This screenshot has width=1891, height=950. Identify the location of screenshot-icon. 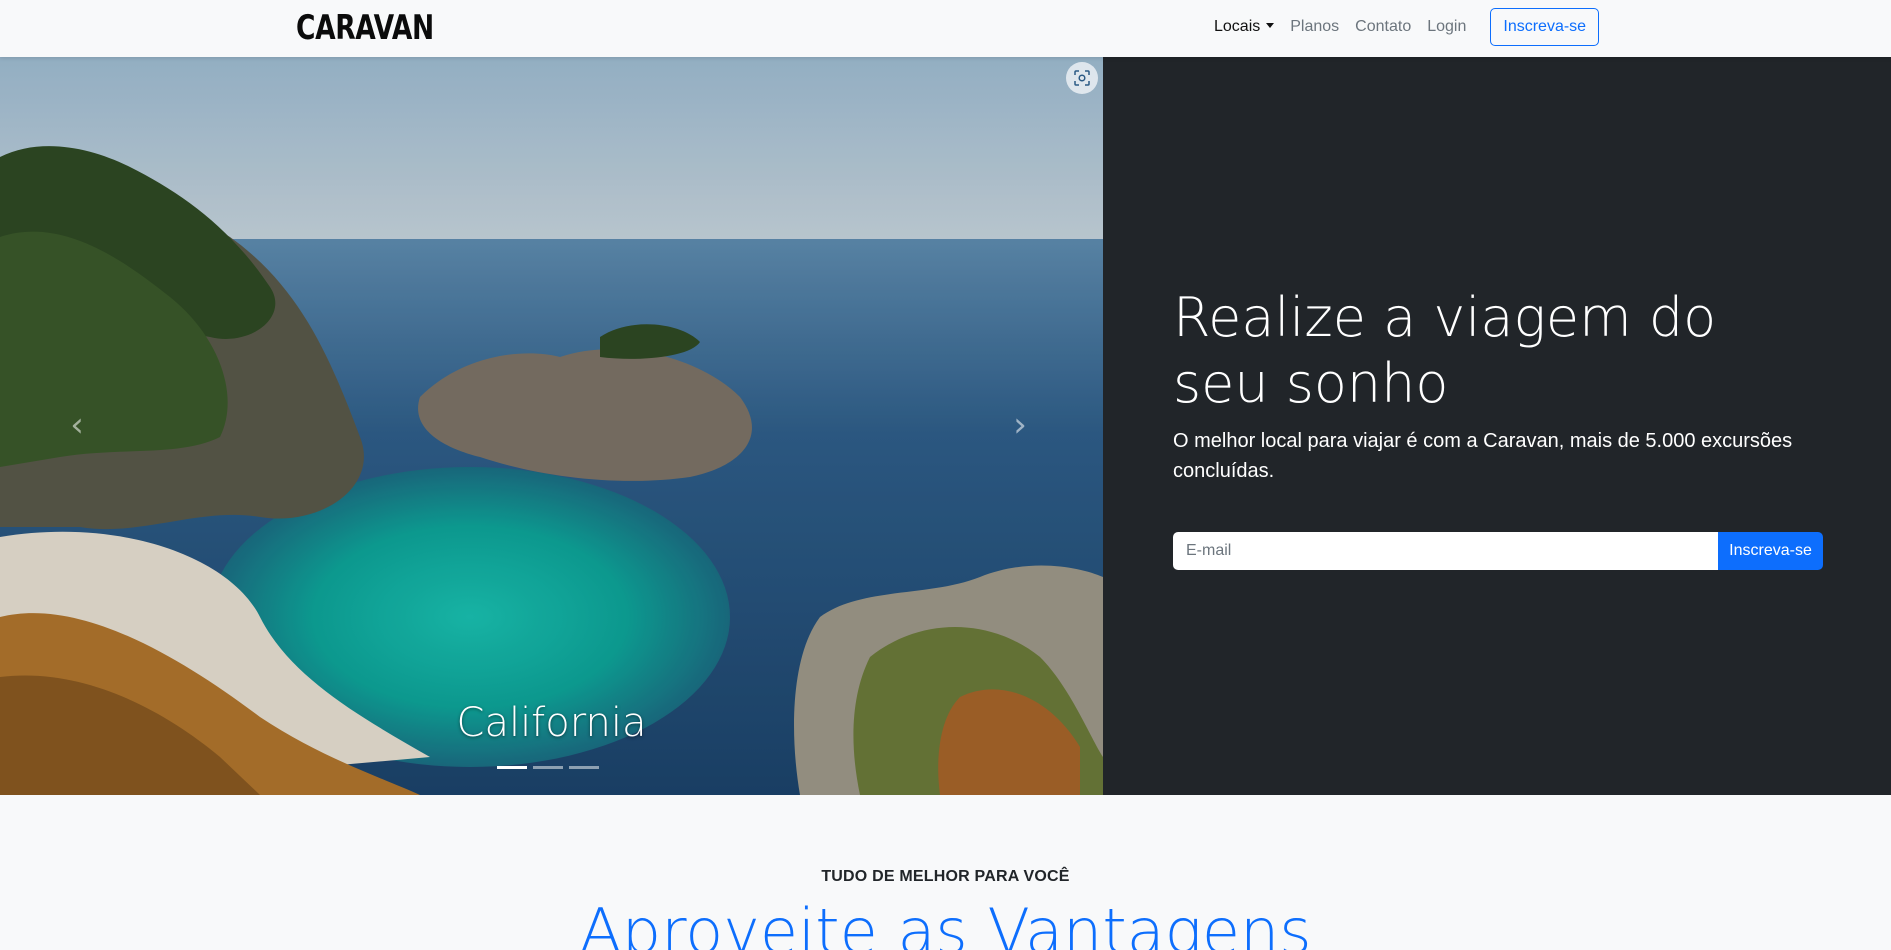
(1082, 78).